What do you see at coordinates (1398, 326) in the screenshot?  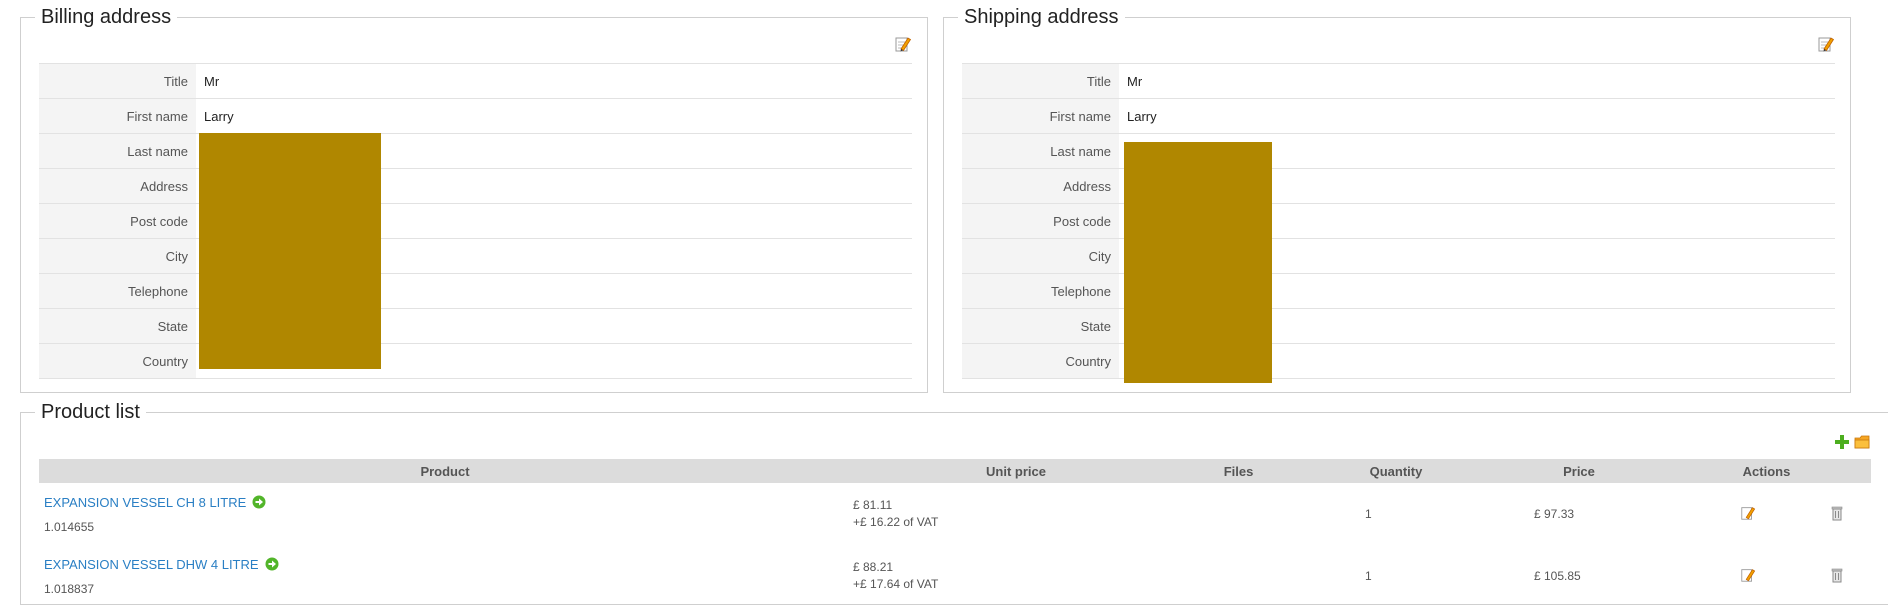 I see `shipping-row-state: State` at bounding box center [1398, 326].